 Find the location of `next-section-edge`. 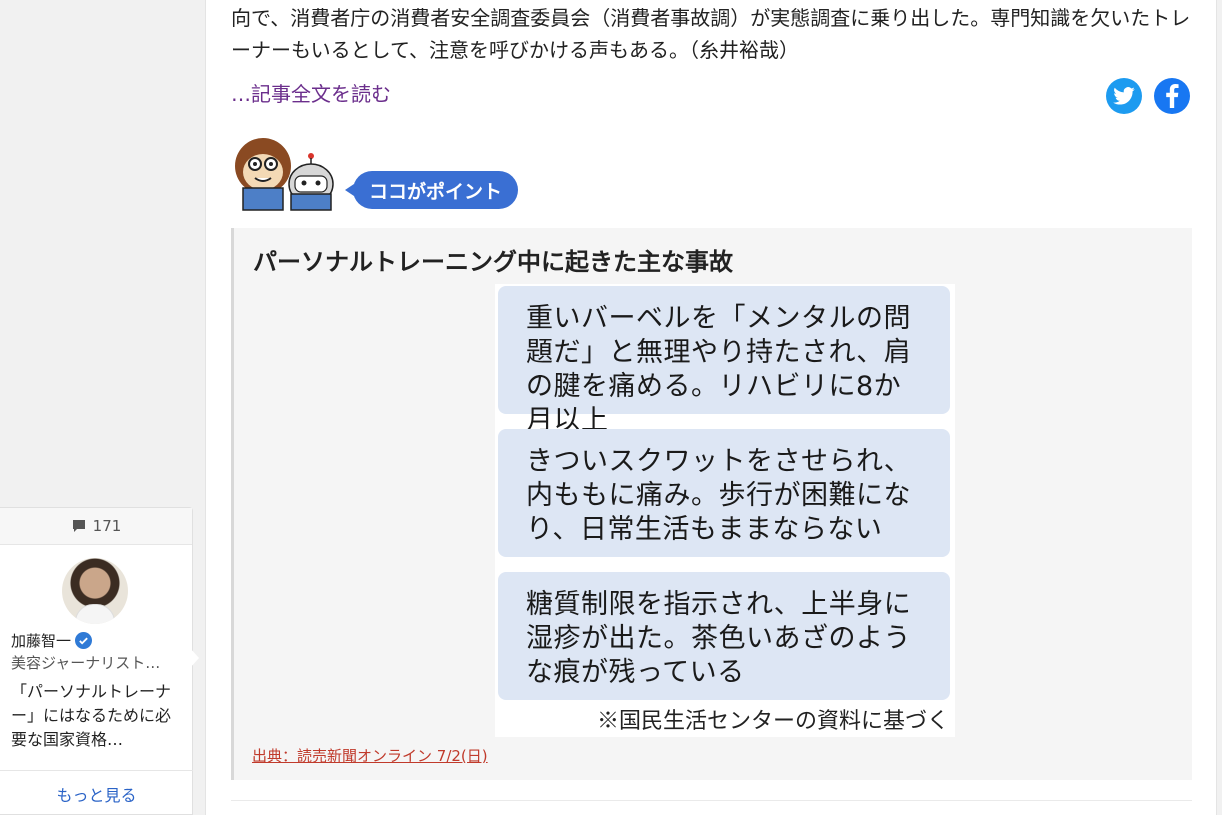

next-section-edge is located at coordinates (711, 807).